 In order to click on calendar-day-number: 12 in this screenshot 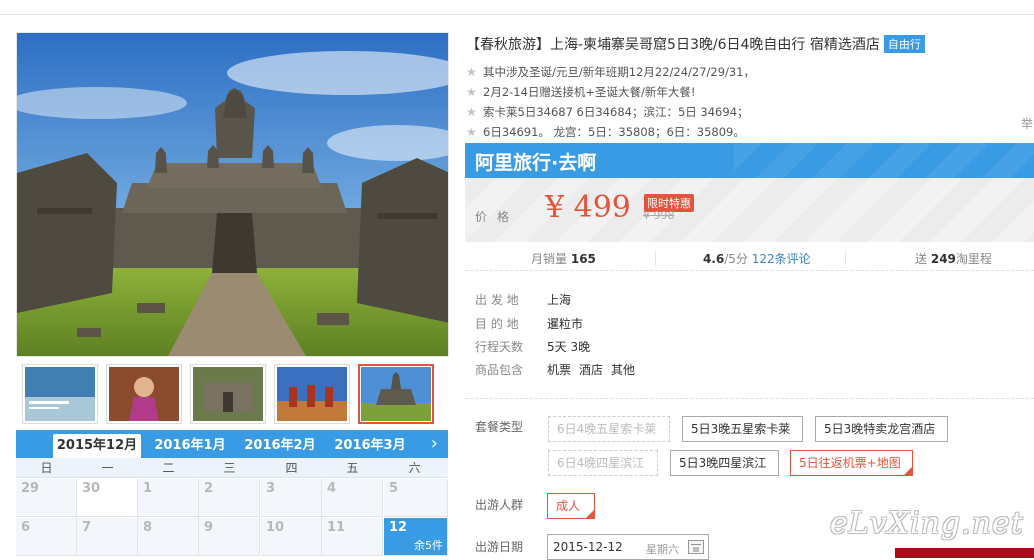, I will do `click(398, 527)`.